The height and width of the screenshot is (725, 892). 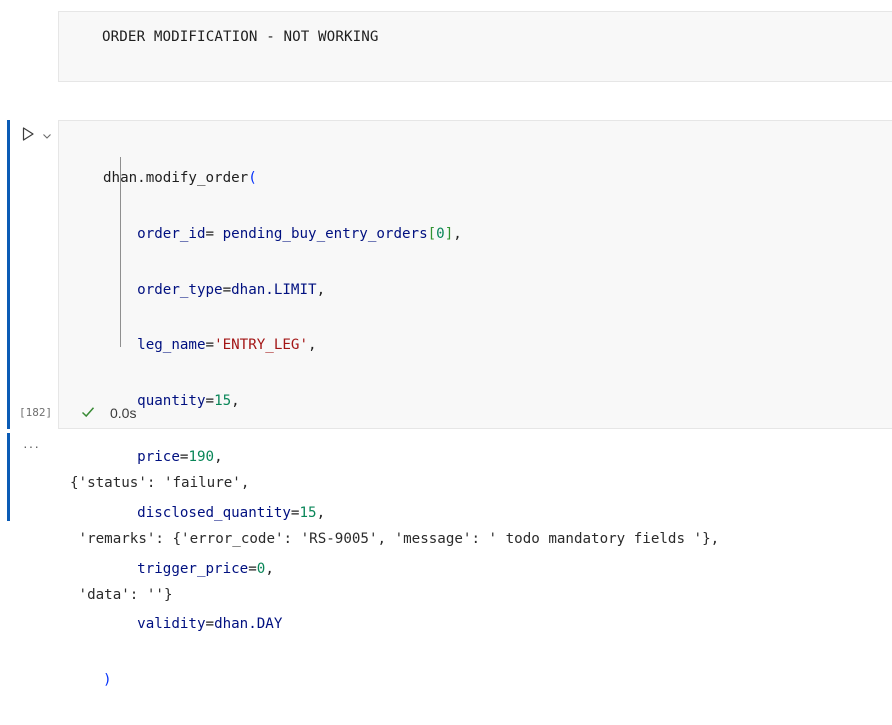 I want to click on play-icon, so click(x=28, y=134).